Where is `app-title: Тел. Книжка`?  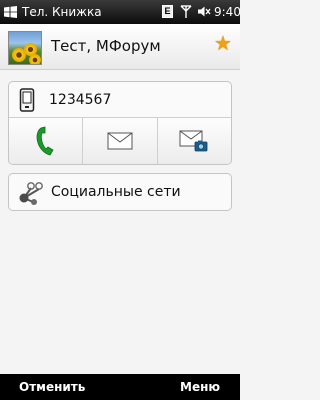 app-title: Тел. Книжка is located at coordinates (62, 12).